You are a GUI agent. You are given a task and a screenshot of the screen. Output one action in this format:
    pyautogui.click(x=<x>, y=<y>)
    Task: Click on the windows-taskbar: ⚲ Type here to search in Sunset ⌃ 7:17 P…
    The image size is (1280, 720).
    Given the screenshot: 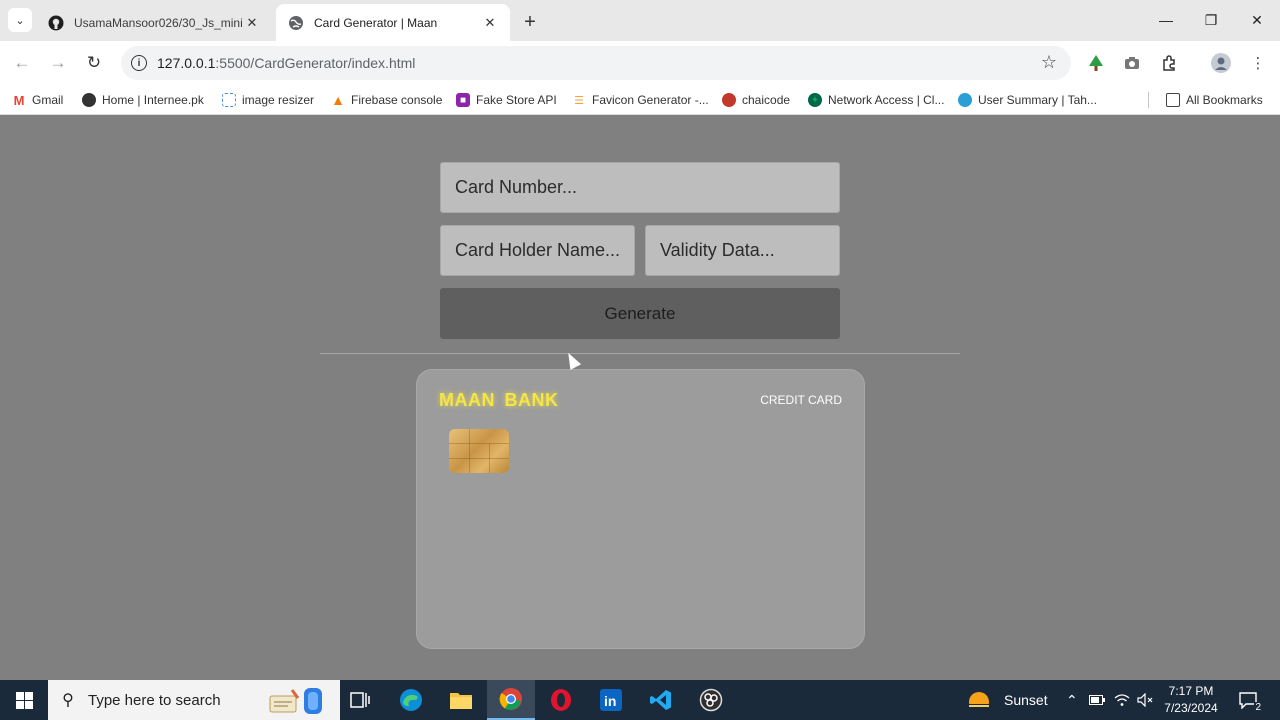 What is the action you would take?
    pyautogui.click(x=640, y=700)
    